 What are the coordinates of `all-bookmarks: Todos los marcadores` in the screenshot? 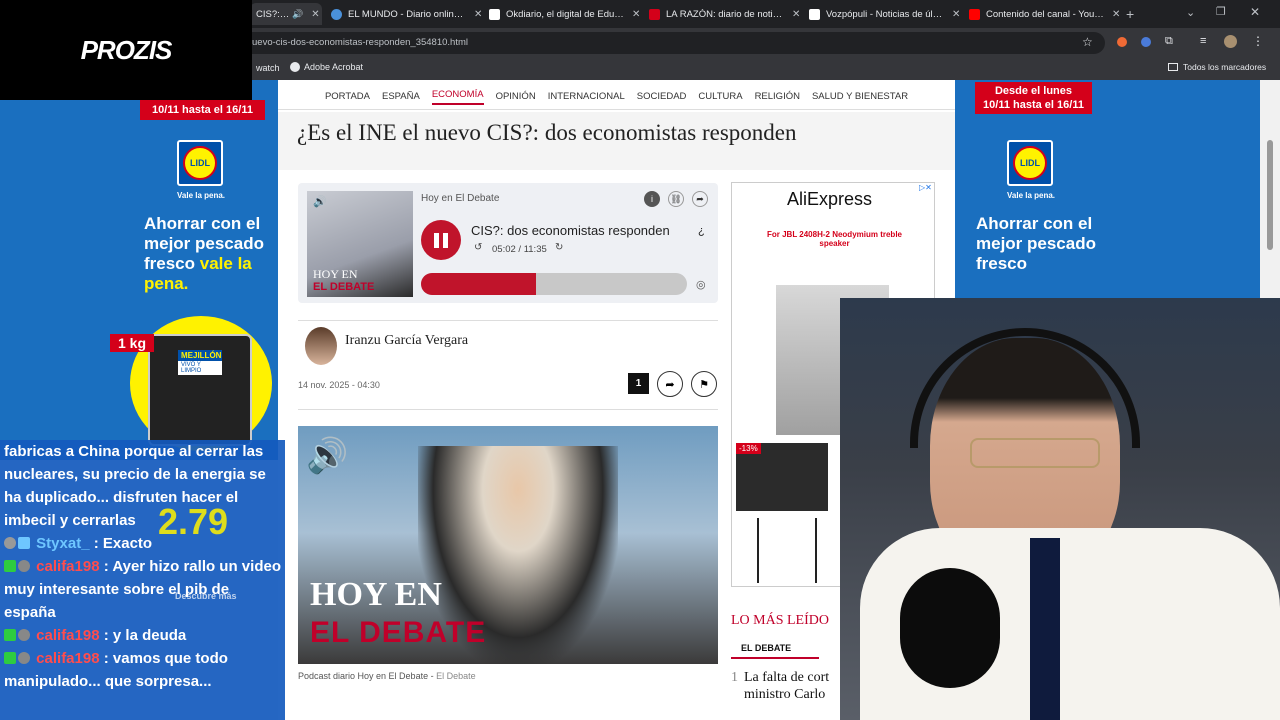 It's located at (1217, 67).